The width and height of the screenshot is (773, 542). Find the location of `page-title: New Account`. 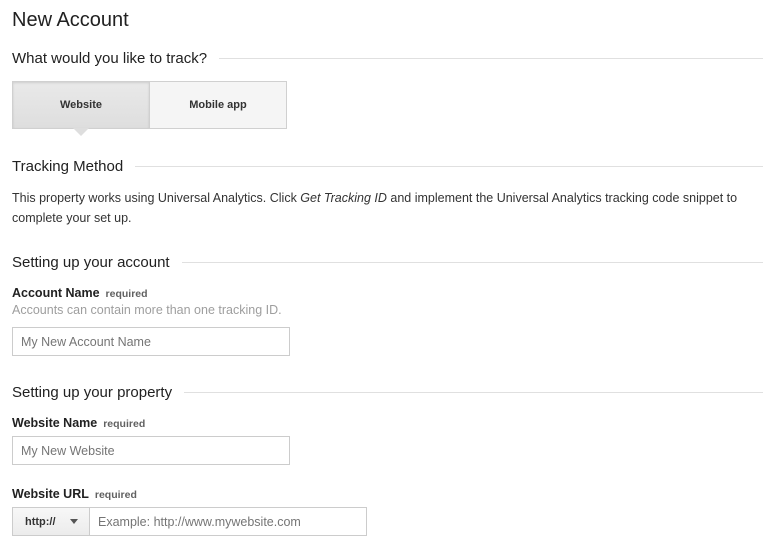

page-title: New Account is located at coordinates (70, 20).